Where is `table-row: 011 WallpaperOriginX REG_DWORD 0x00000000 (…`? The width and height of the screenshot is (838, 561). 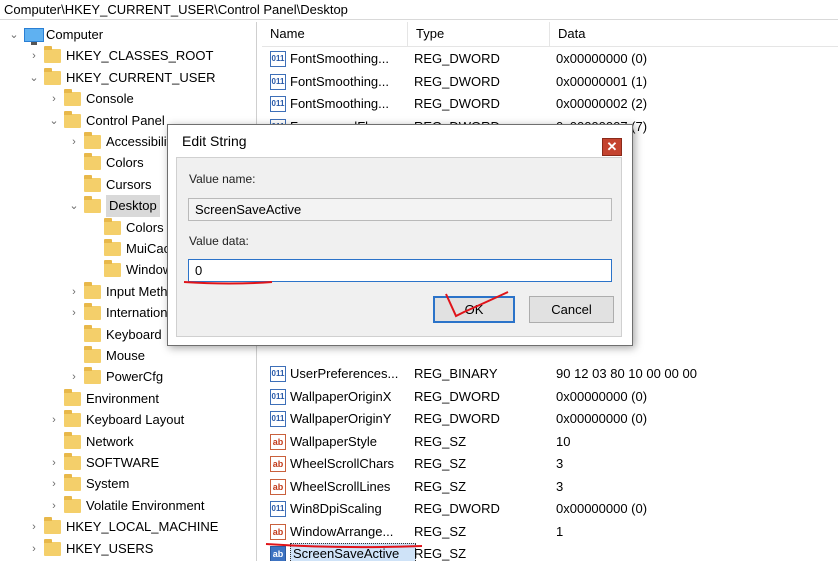
table-row: 011 WallpaperOriginX REG_DWORD 0x00000000 (… is located at coordinates (550, 397).